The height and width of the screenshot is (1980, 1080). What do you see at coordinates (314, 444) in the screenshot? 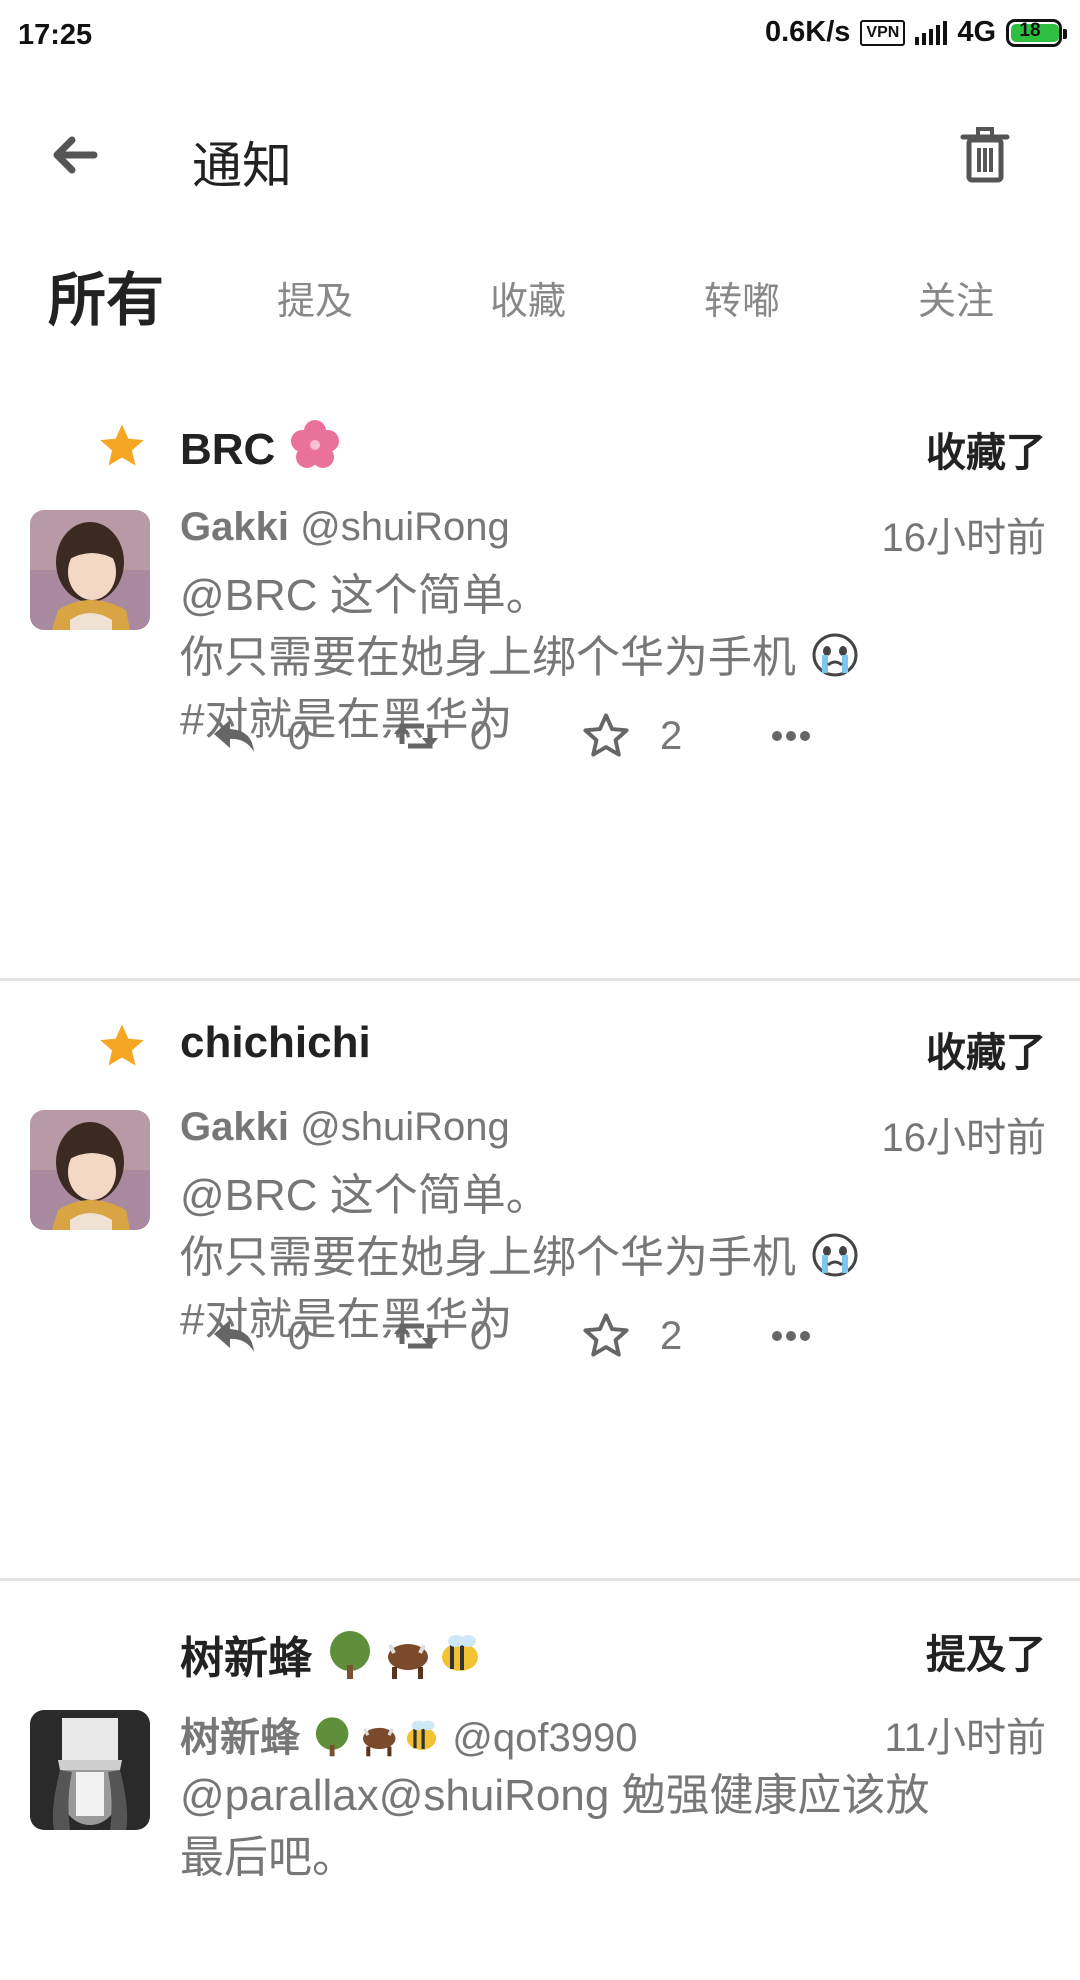
I see `cherry-blossom-icon` at bounding box center [314, 444].